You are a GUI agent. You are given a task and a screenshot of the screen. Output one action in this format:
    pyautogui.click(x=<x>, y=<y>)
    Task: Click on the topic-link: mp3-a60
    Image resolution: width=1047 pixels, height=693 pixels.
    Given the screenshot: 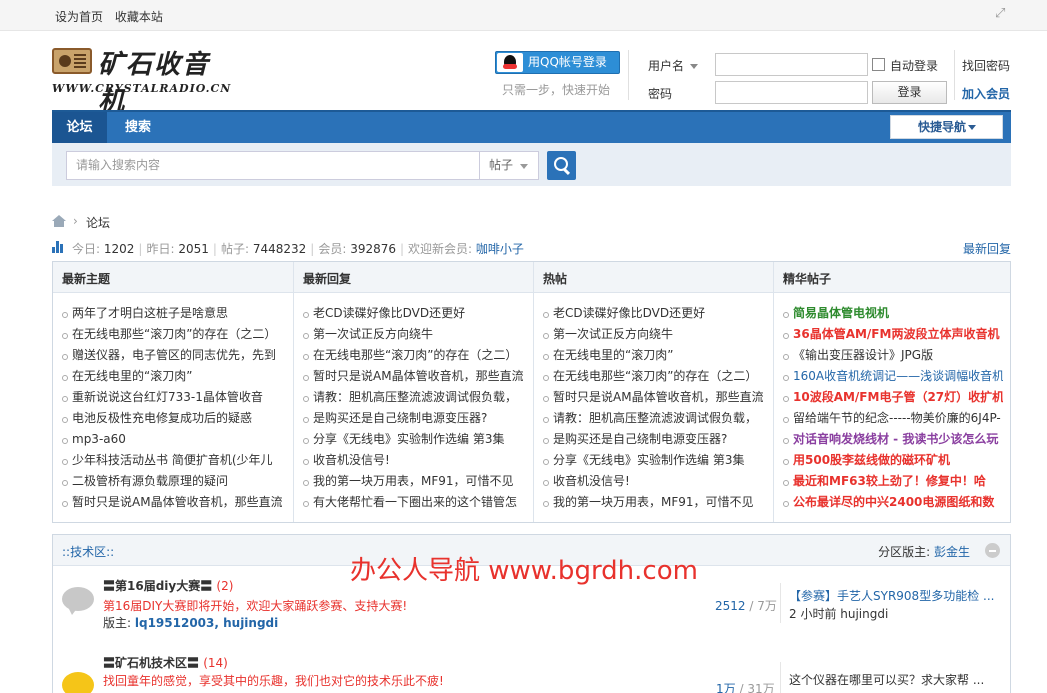 What is the action you would take?
    pyautogui.click(x=172, y=439)
    